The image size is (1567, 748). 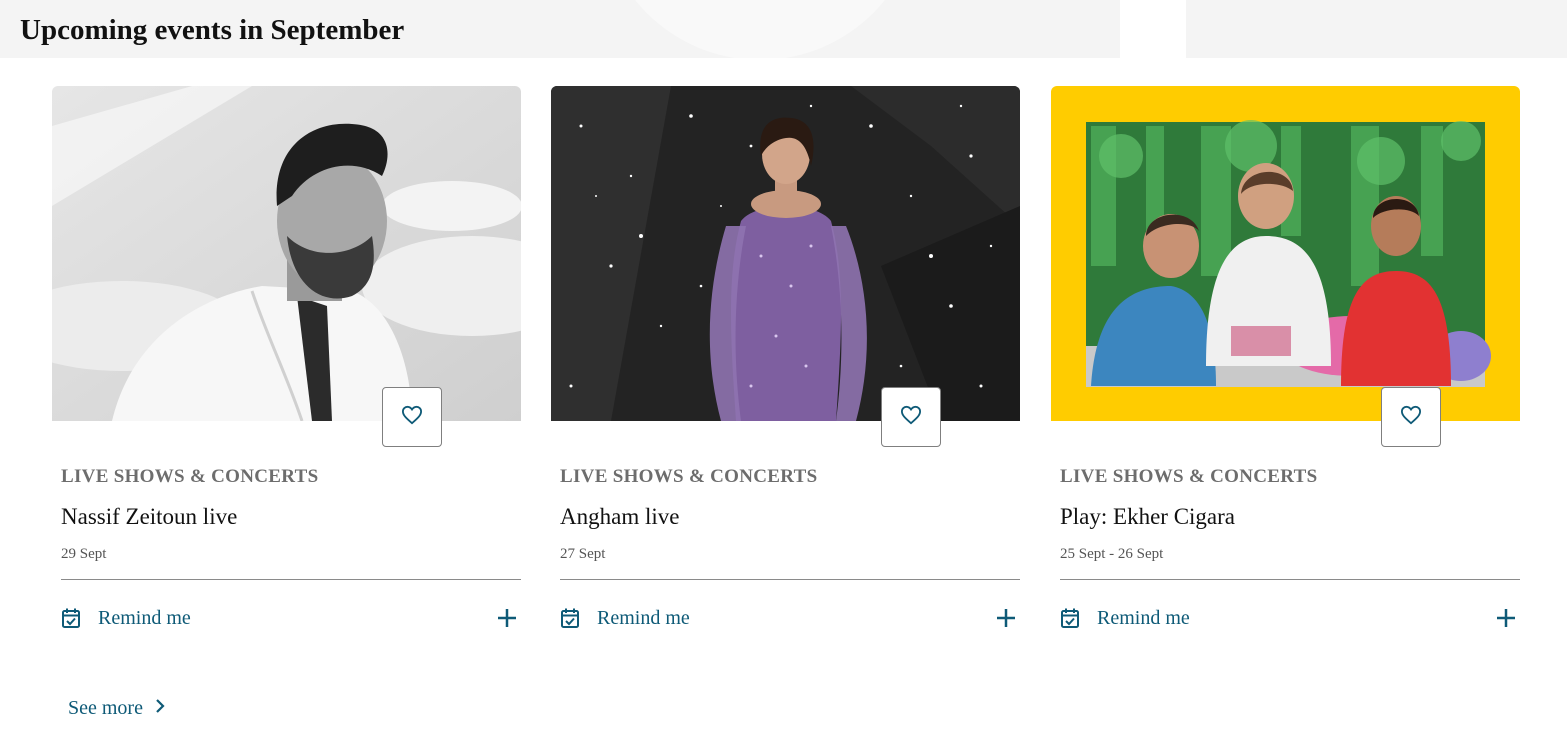 I want to click on event-title: Angham live, so click(x=619, y=517).